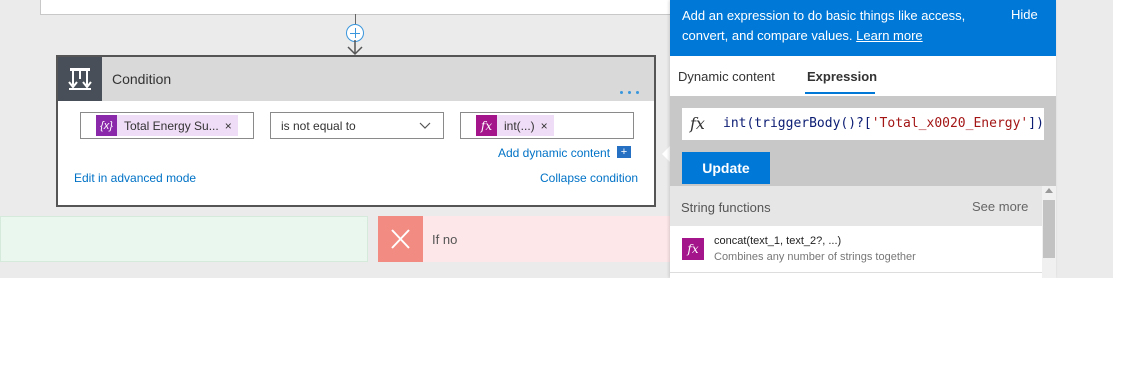 Image resolution: width=1138 pixels, height=377 pixels. Describe the element at coordinates (726, 168) in the screenshot. I see `update-button: Update` at that location.